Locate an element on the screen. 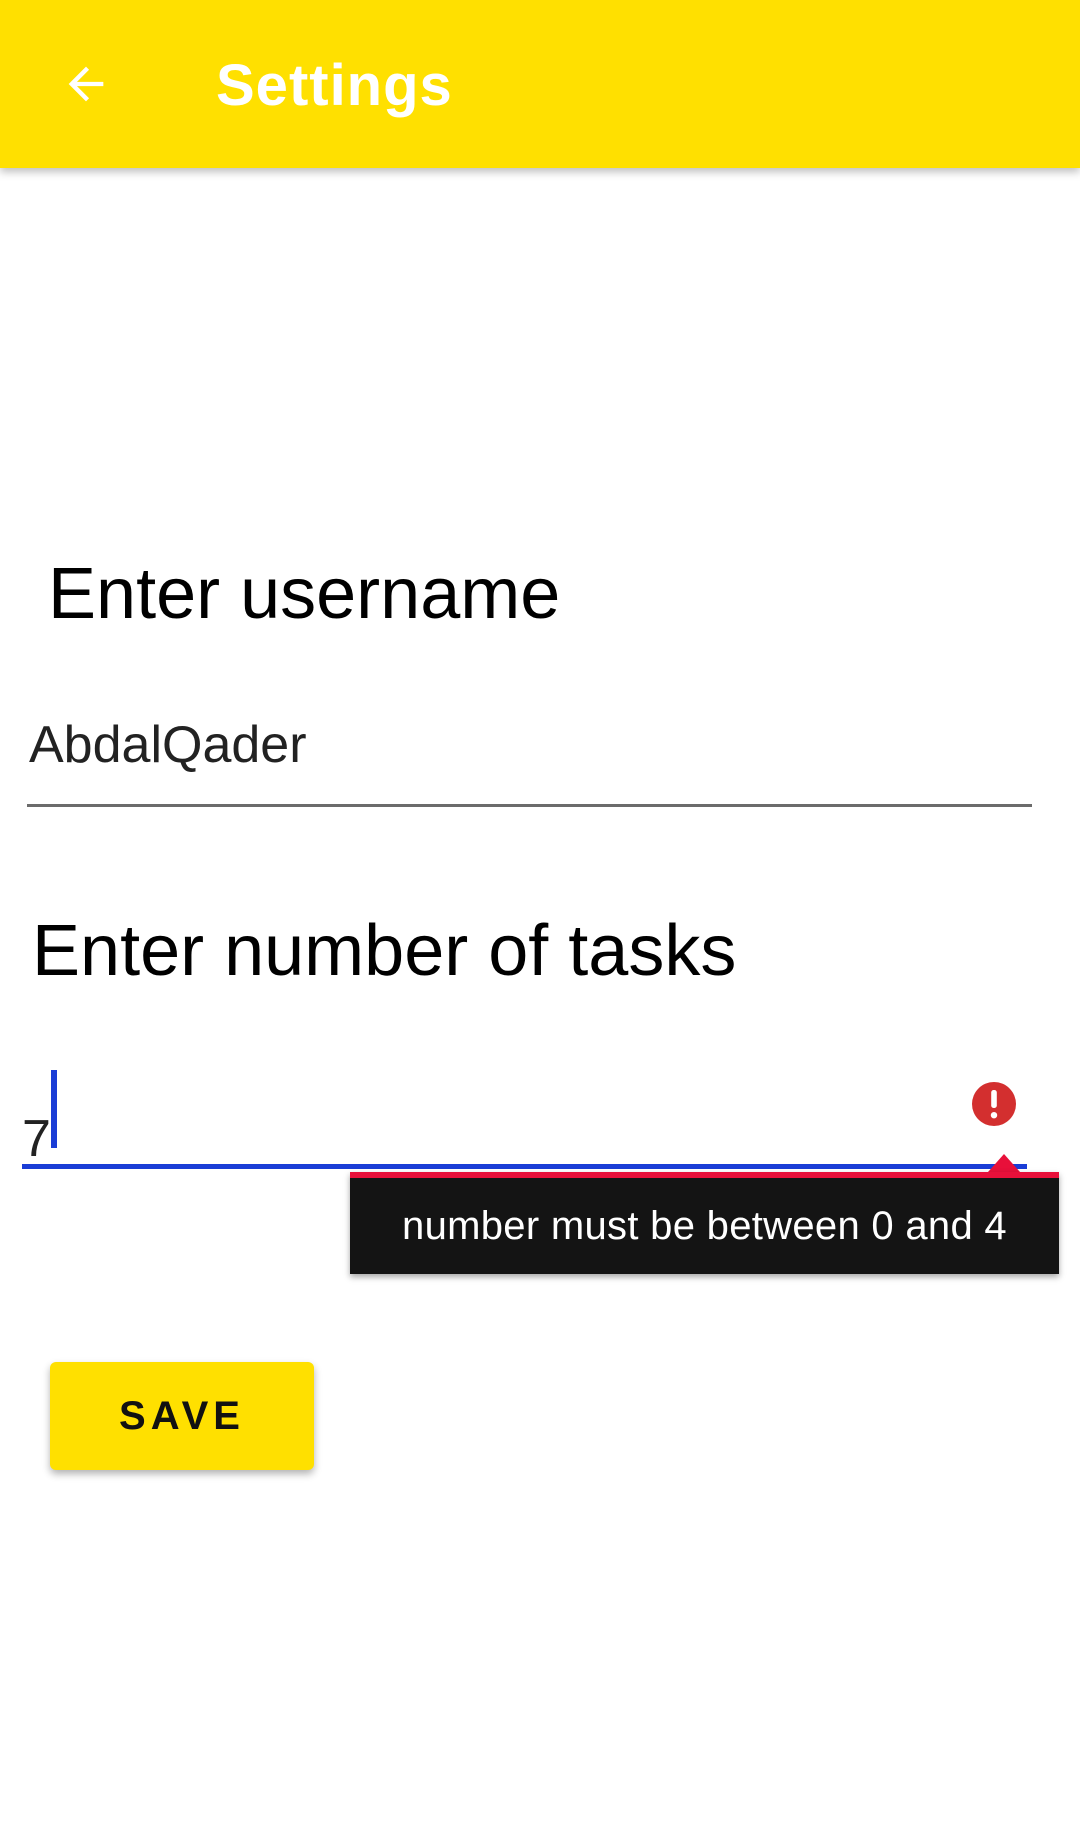  username-field: AbdalQader is located at coordinates (529, 753).